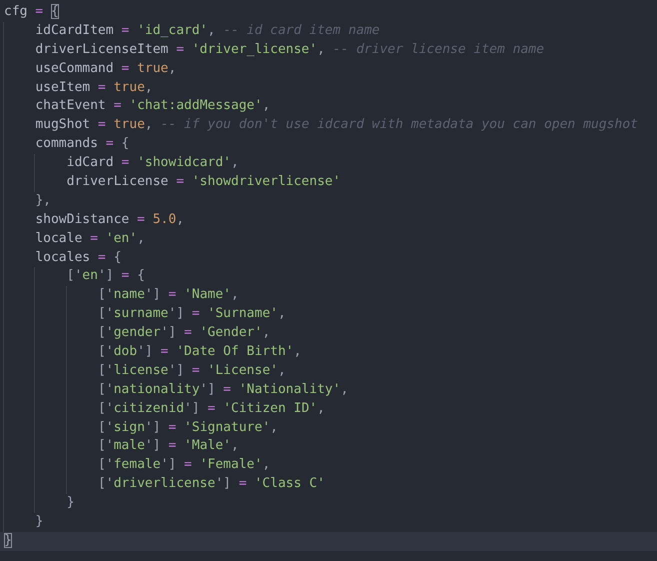  I want to click on code-line: ['citizenid'] = 'Citizen ID',, so click(328, 409).